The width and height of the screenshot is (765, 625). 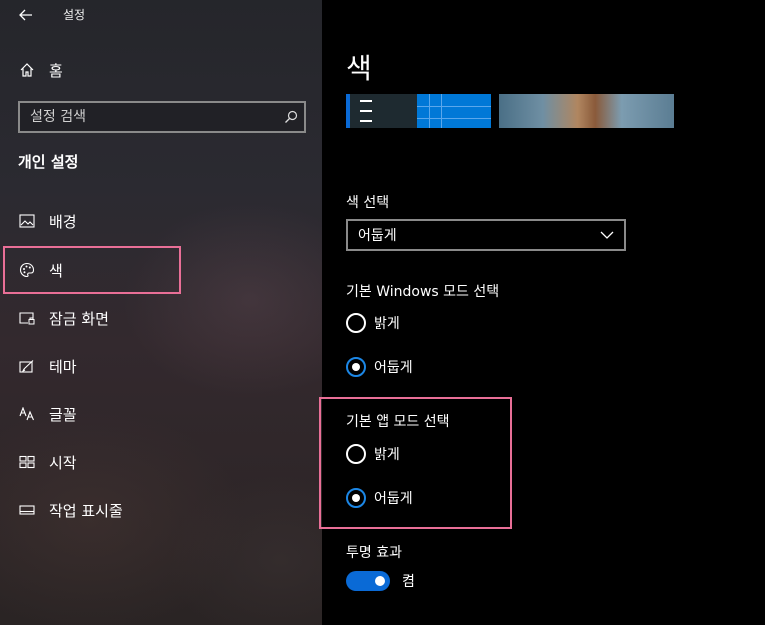 What do you see at coordinates (161, 462) in the screenshot?
I see `sidebar-item-start: 시작` at bounding box center [161, 462].